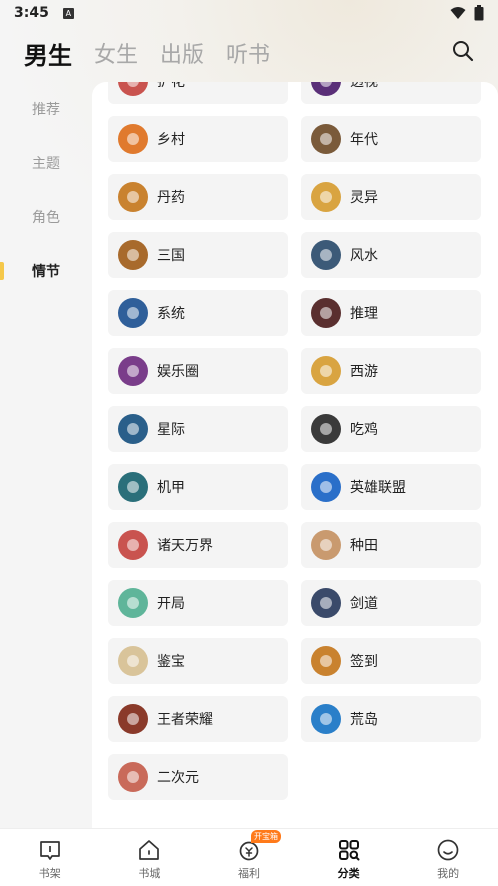 Image resolution: width=498 pixels, height=886 pixels. Describe the element at coordinates (198, 93) in the screenshot. I see `category-card: 护花` at that location.